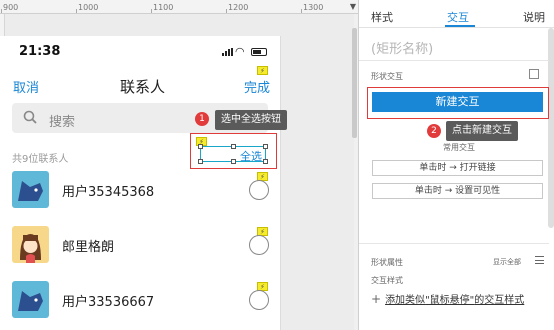  Describe the element at coordinates (240, 51) in the screenshot. I see `wifi-icon: ◠` at that location.